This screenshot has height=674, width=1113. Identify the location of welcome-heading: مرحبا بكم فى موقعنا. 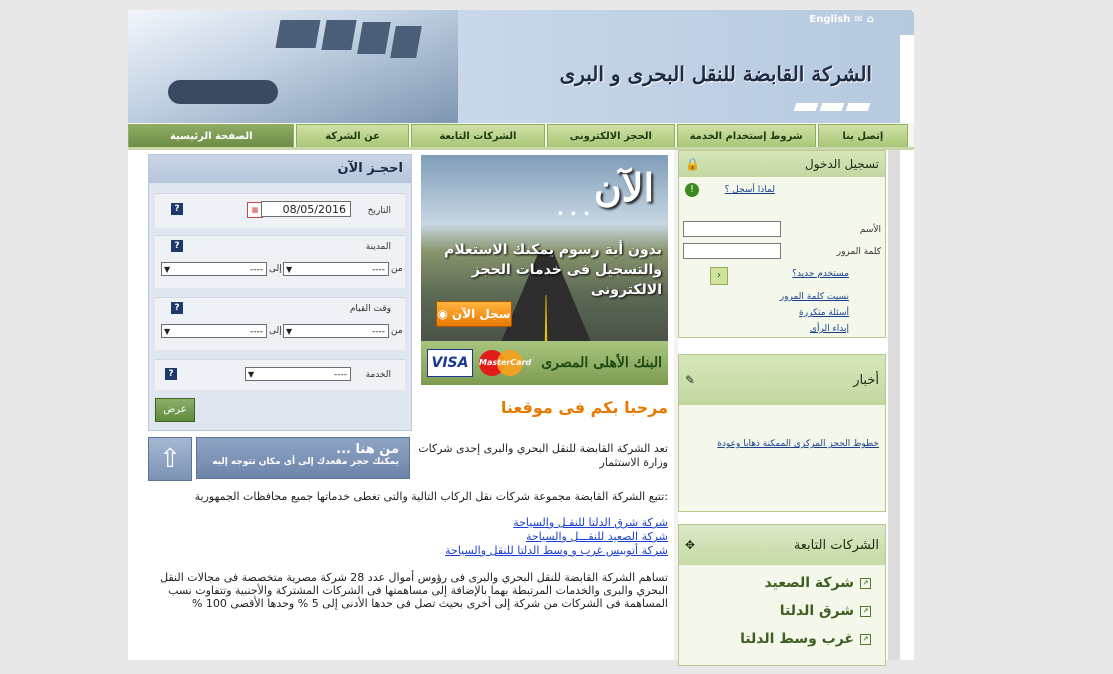
(584, 407).